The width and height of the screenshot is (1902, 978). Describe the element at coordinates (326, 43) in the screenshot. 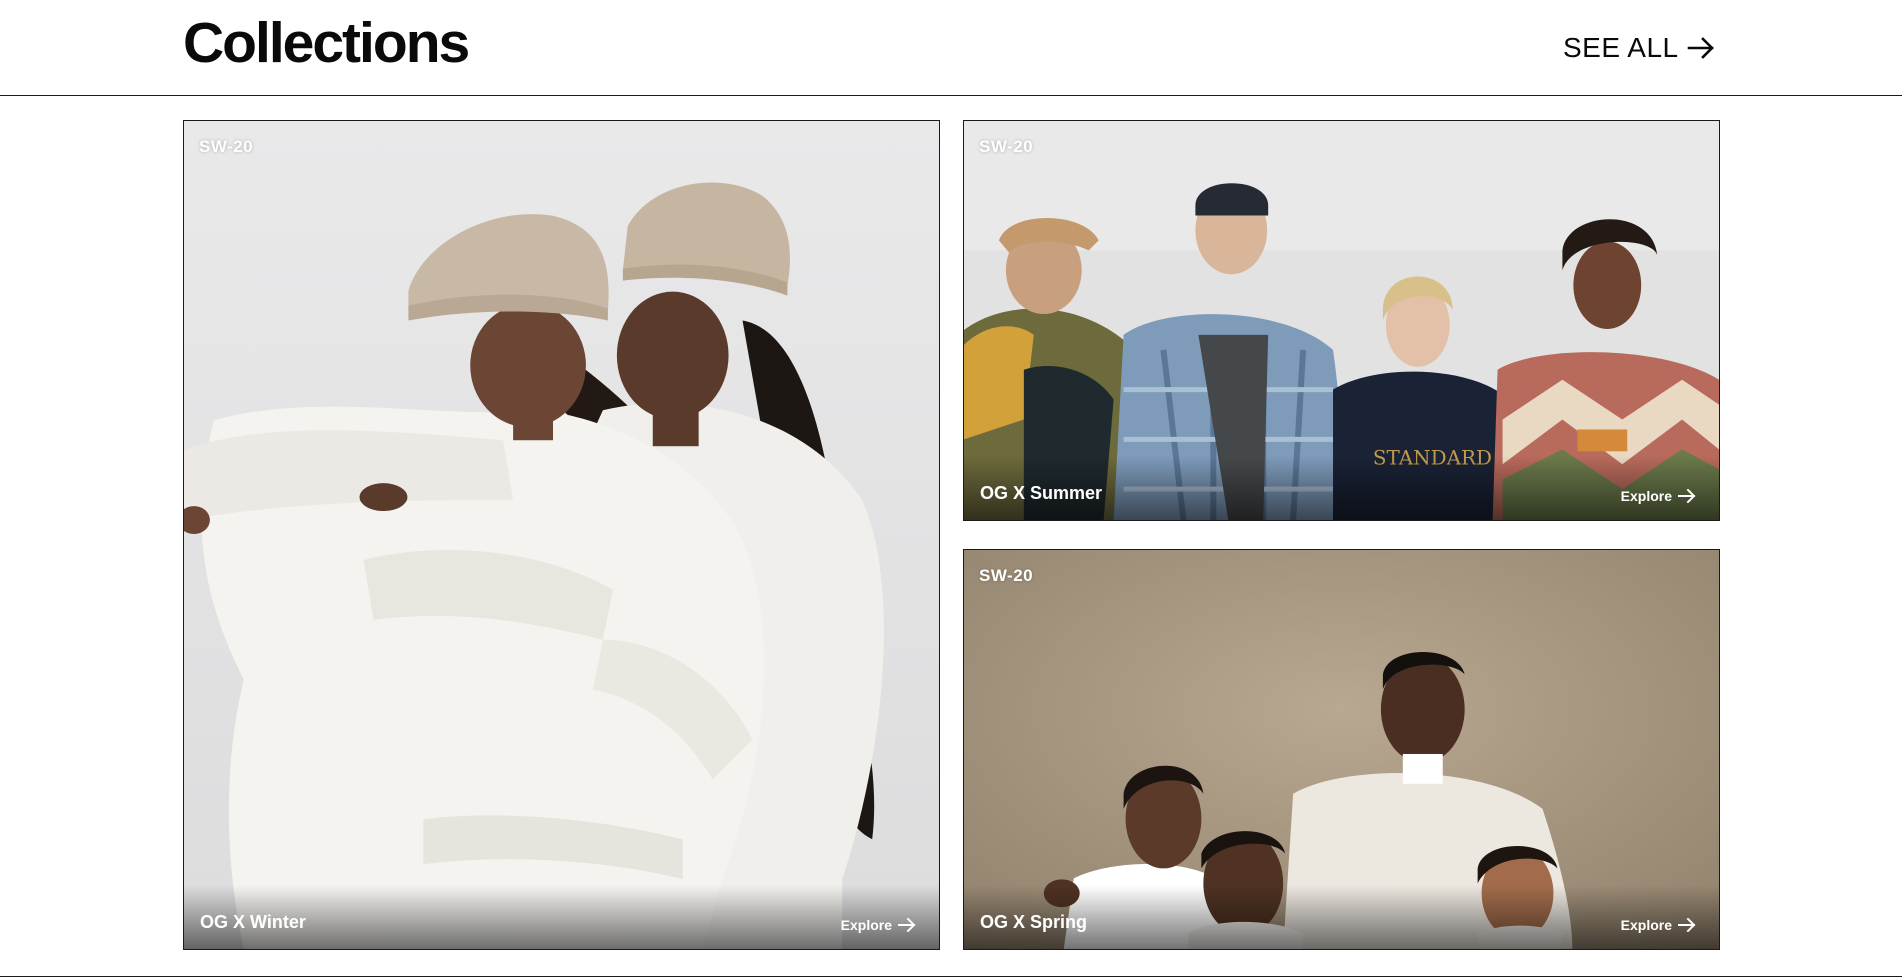

I see `page-title: Collections` at that location.